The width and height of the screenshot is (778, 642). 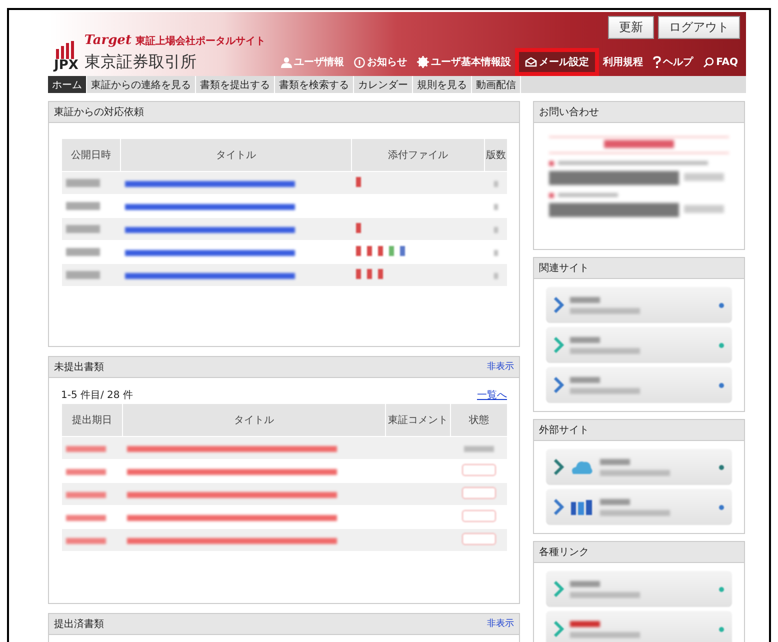 I want to click on settings-icon, so click(x=423, y=62).